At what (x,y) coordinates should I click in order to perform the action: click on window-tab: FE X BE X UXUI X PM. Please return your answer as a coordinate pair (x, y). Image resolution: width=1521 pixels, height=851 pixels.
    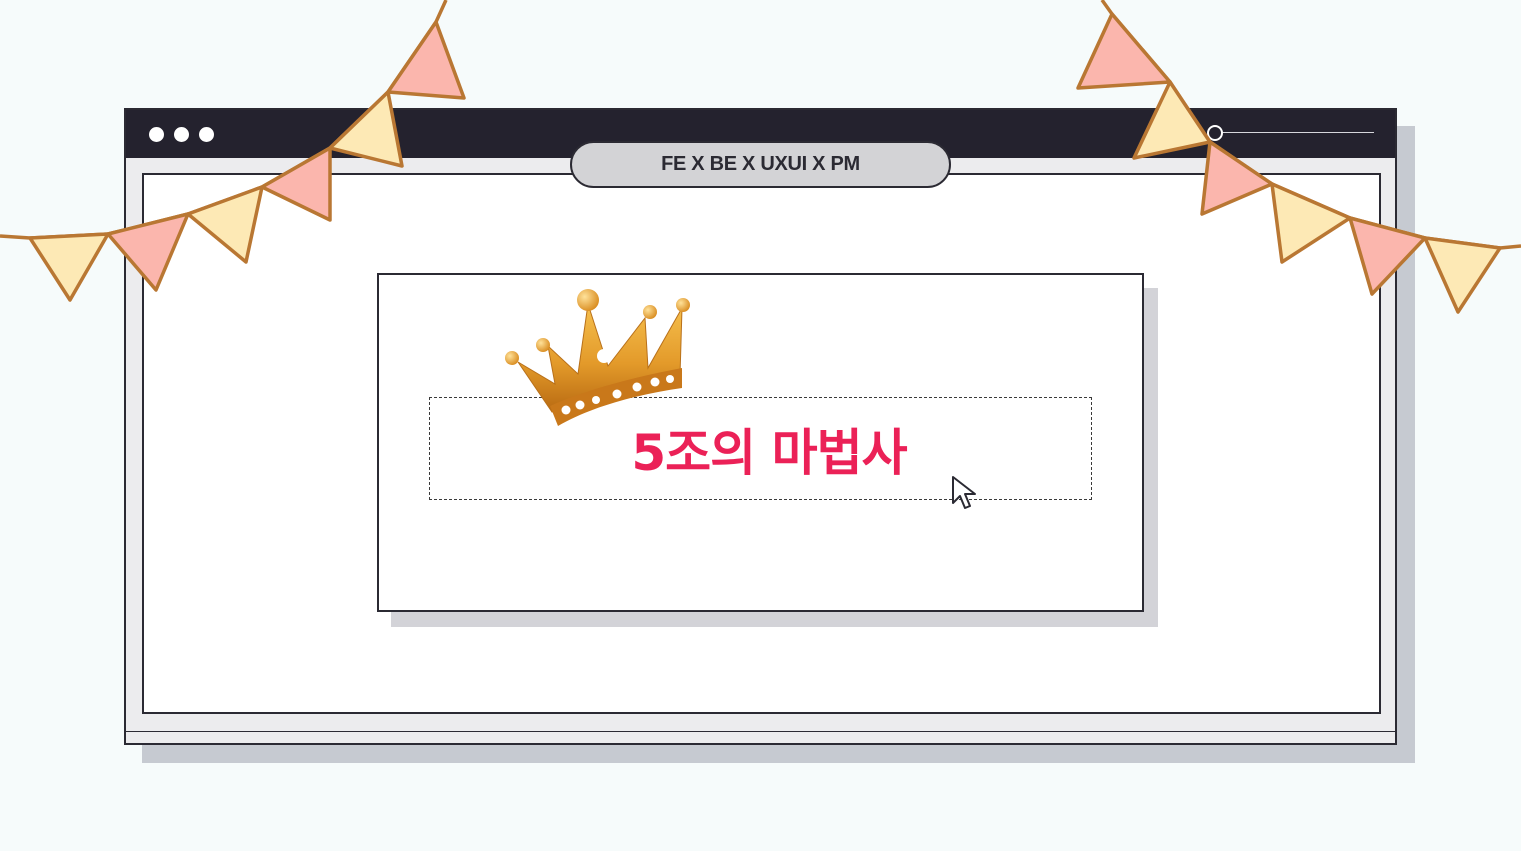
    Looking at the image, I should click on (760, 164).